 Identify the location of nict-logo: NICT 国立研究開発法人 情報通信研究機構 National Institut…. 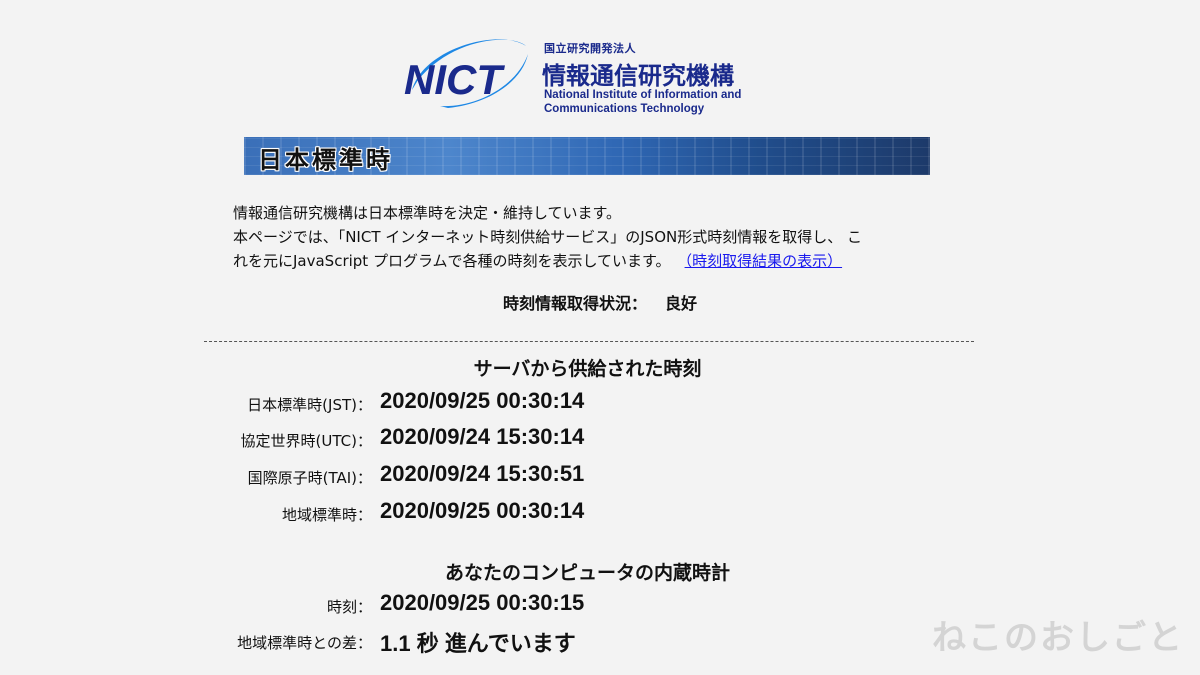
(589, 74).